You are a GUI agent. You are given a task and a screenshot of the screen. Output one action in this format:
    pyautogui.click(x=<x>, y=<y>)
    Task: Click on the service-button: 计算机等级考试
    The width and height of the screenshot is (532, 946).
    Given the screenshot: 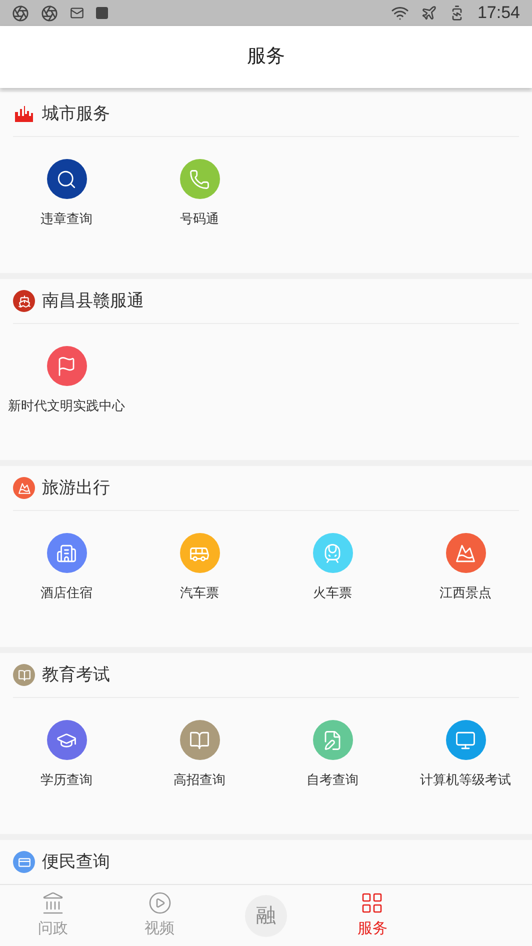 What is the action you would take?
    pyautogui.click(x=465, y=755)
    